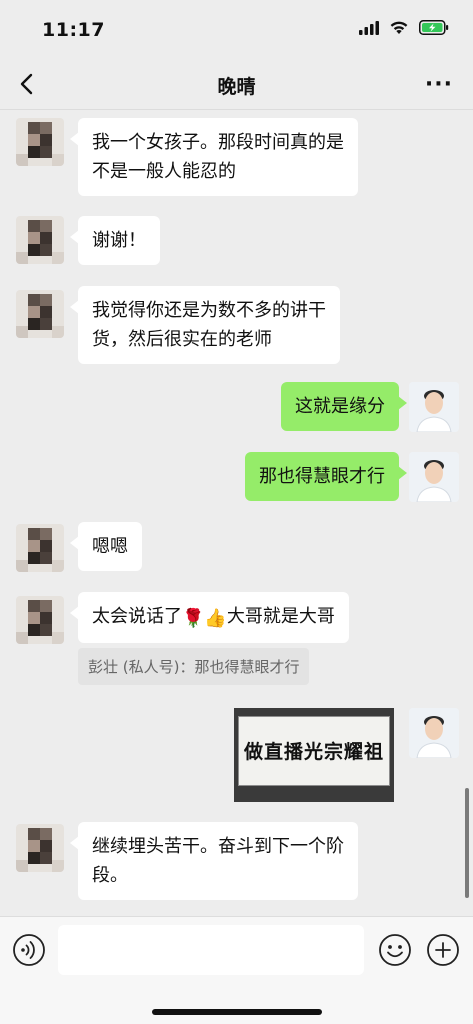  I want to click on image-message: 做直播光宗耀祖, so click(314, 755).